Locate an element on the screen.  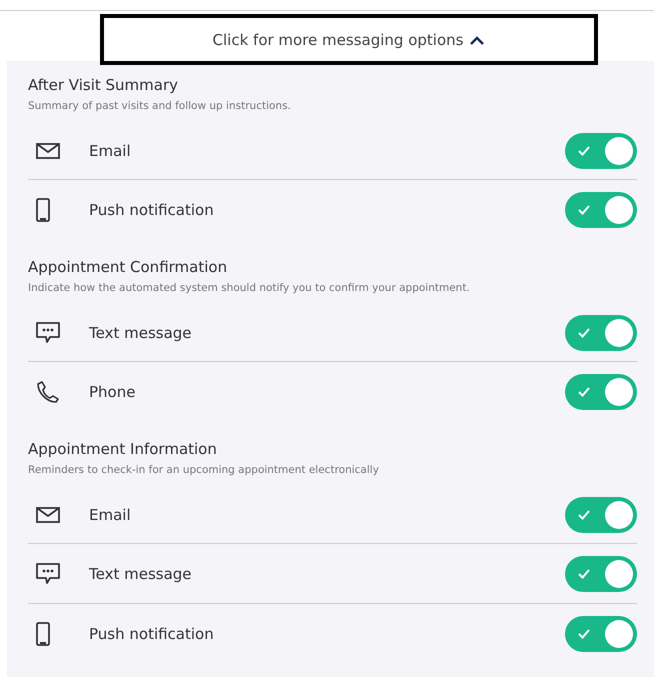
section-description: Indicate how the automated system should notify you to confirm your appointment. is located at coordinates (249, 288).